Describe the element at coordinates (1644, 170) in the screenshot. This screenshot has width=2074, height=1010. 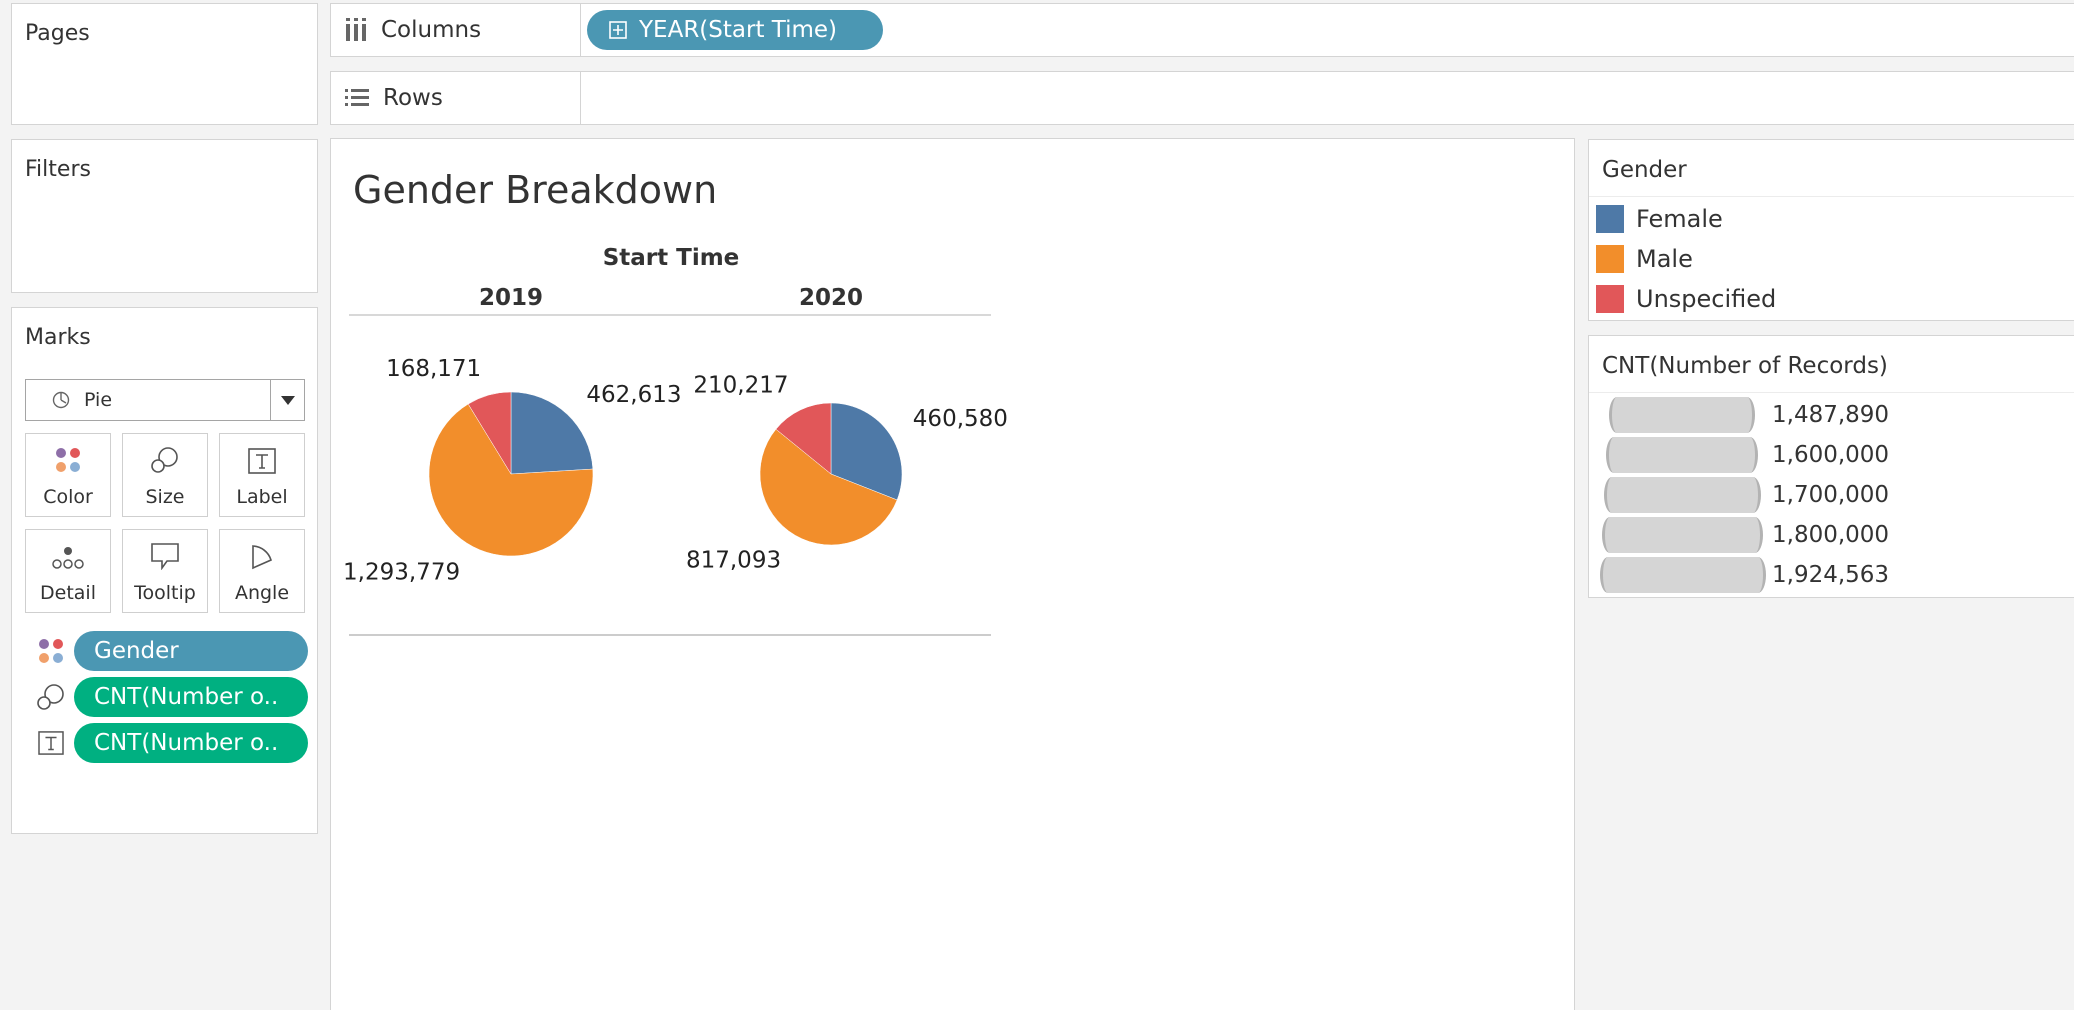
I see `gender-legend-title: Gender` at that location.